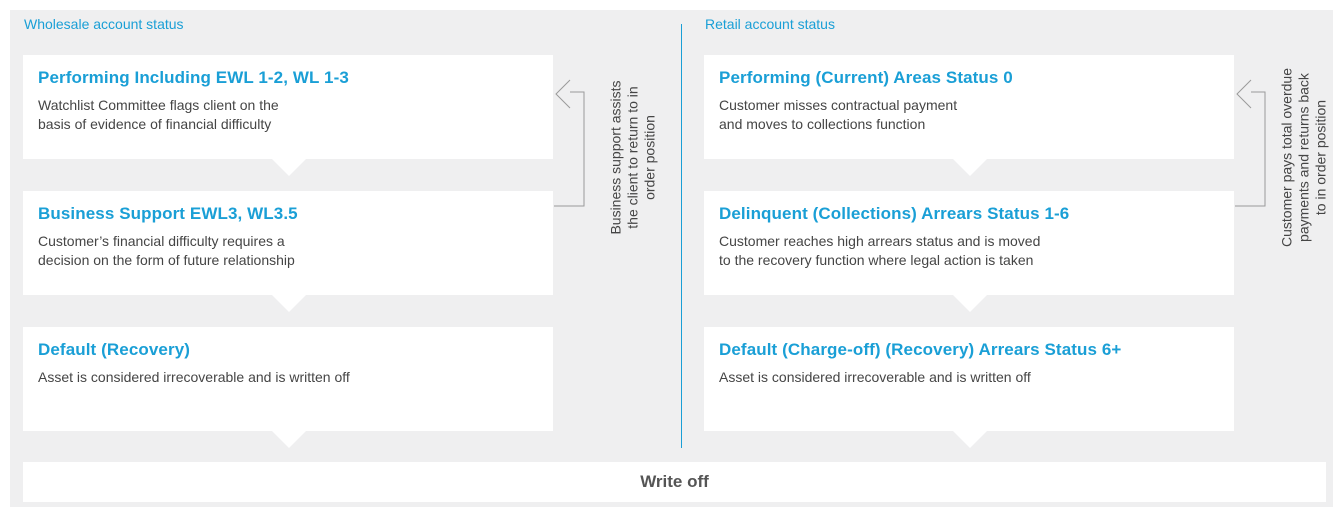  I want to click on section-divider, so click(681, 236).